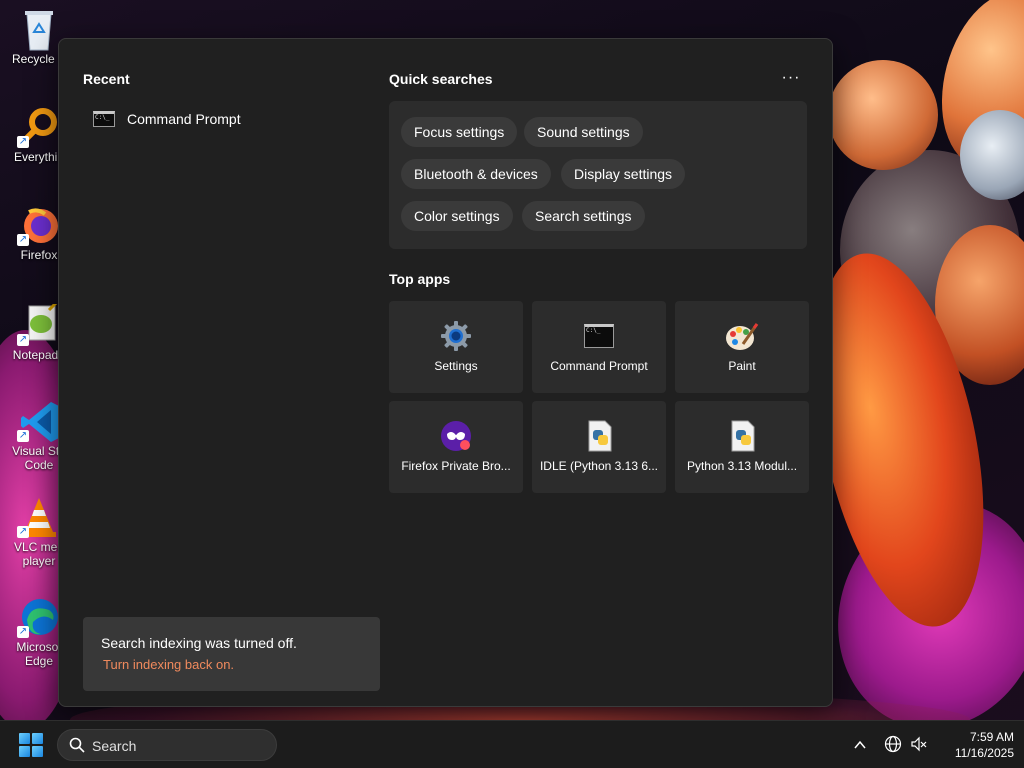  I want to click on desktop-icon-label: Firefox, so click(39, 255).